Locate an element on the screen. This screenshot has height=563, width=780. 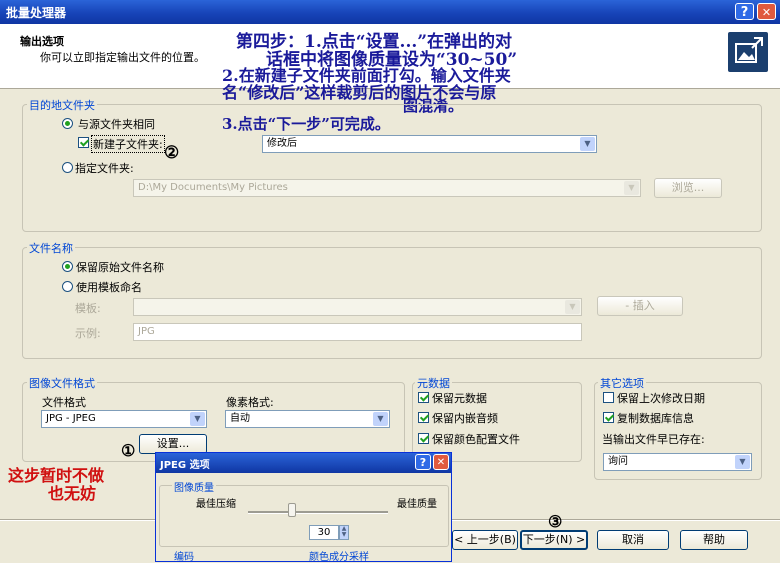
next-button: 下一步(N) > is located at coordinates (554, 540).